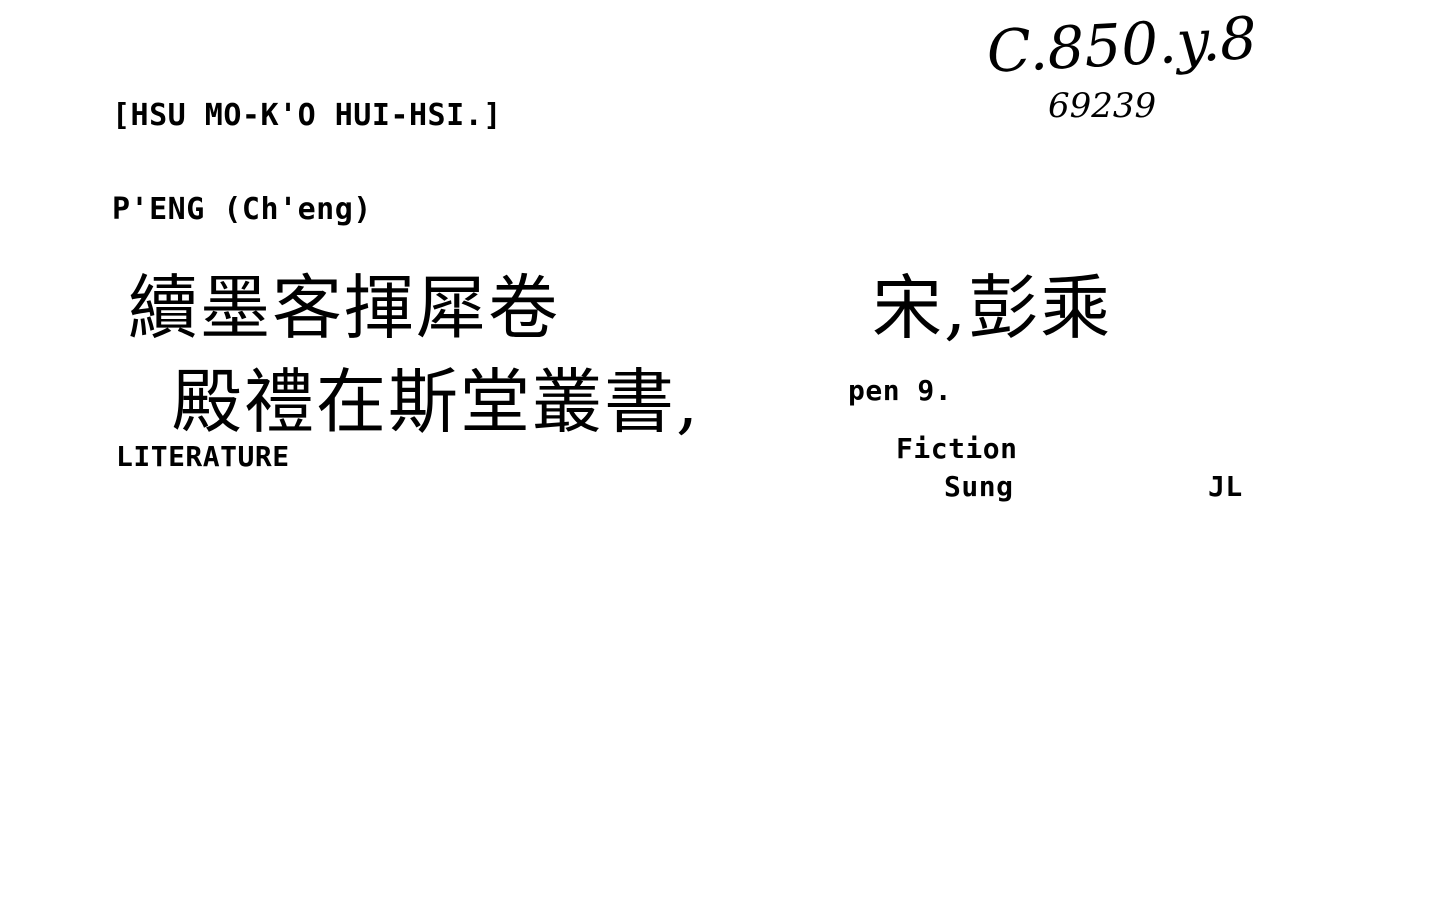 The height and width of the screenshot is (901, 1453). Describe the element at coordinates (900, 390) in the screenshot. I see `volume-number: pen 9.` at that location.